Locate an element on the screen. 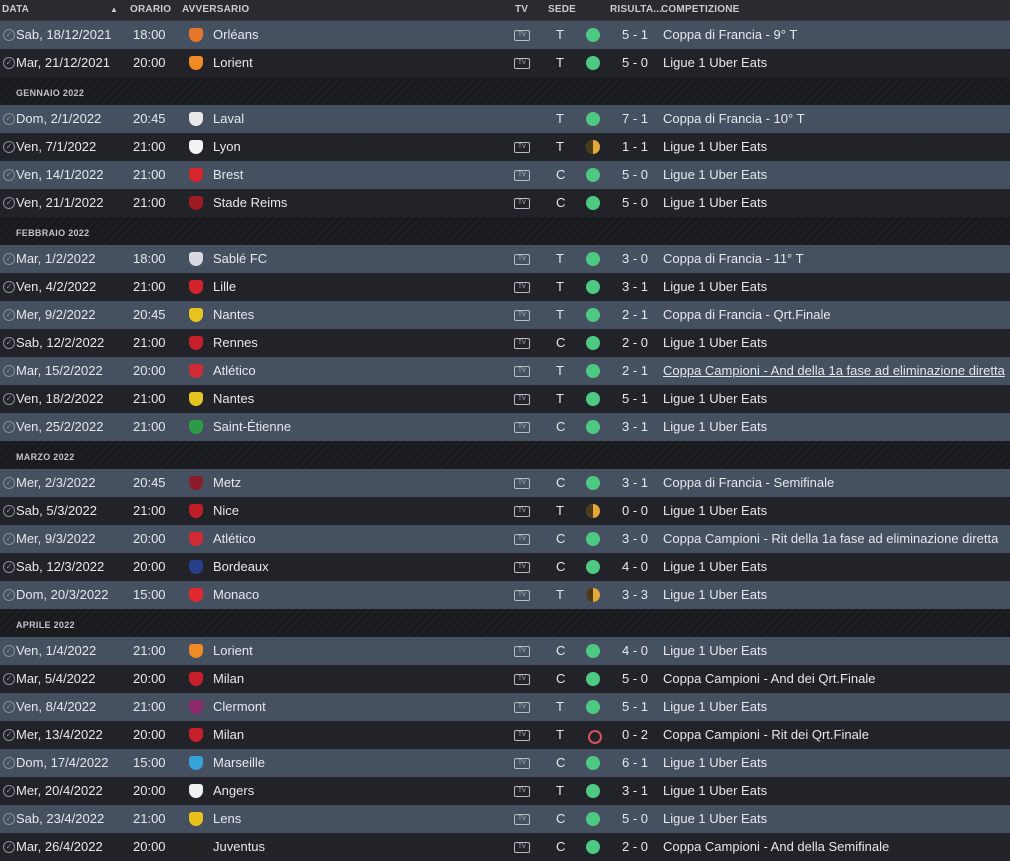 This screenshot has width=1010, height=861. competition-link: Coppa Campioni - Rit dei Qrt.Finale is located at coordinates (766, 735).